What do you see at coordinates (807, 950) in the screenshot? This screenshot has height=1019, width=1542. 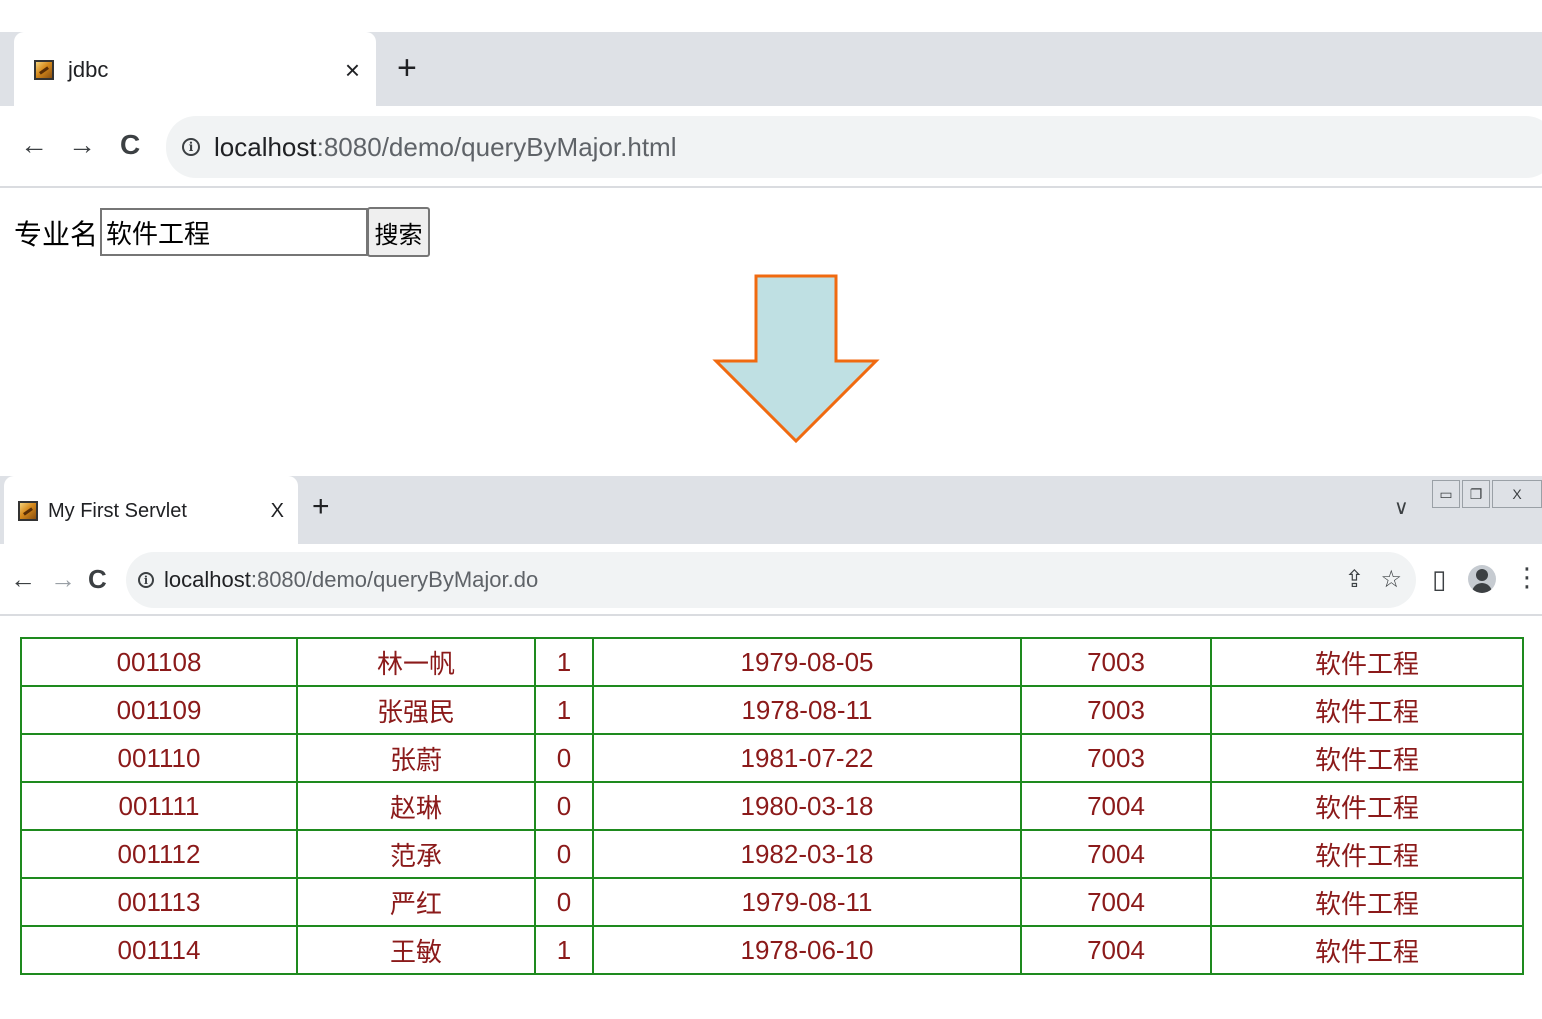 I see `cell-birthdate: 1978-06-10` at bounding box center [807, 950].